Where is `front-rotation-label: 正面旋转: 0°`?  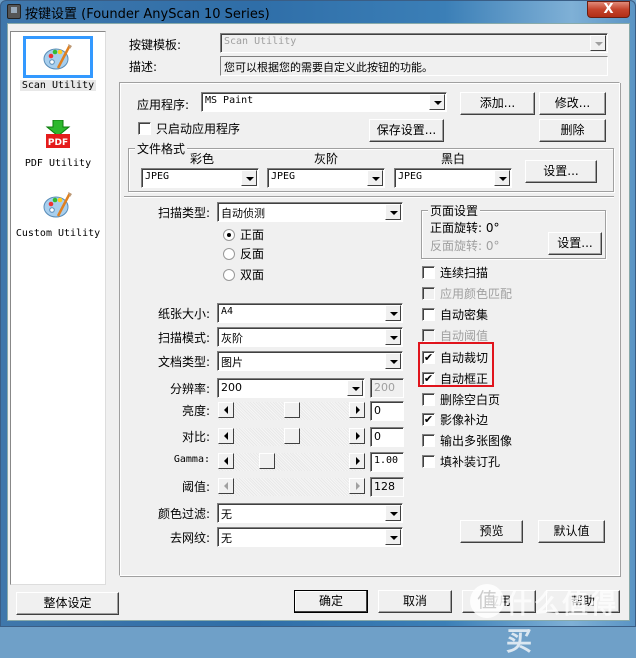 front-rotation-label: 正面旋转: 0° is located at coordinates (465, 228).